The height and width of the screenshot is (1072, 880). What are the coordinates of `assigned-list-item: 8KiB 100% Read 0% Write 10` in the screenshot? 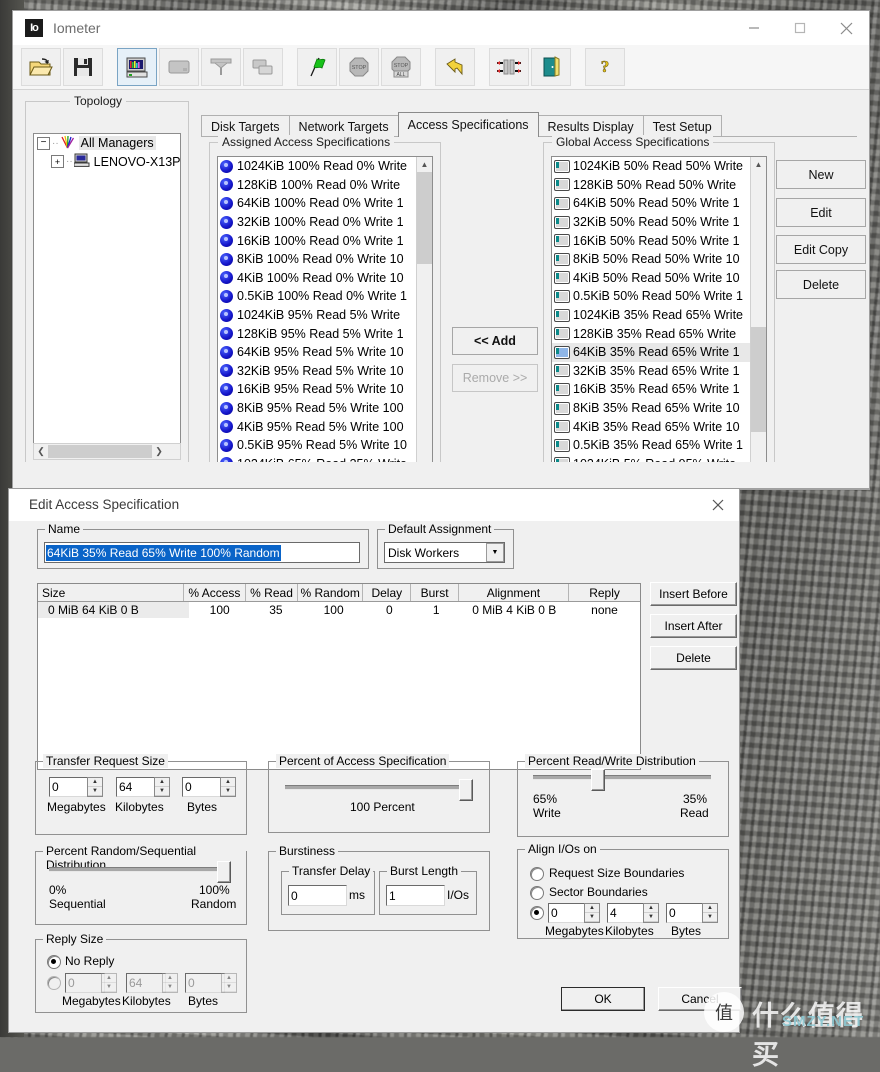 It's located at (317, 259).